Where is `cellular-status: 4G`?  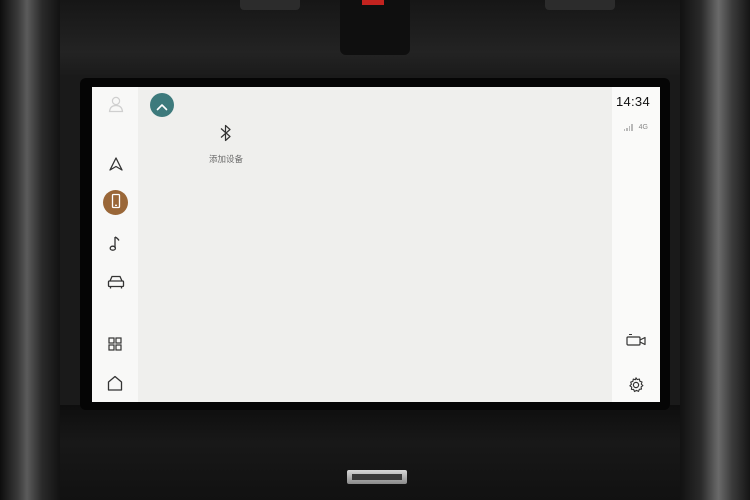
cellular-status: 4G is located at coordinates (635, 127).